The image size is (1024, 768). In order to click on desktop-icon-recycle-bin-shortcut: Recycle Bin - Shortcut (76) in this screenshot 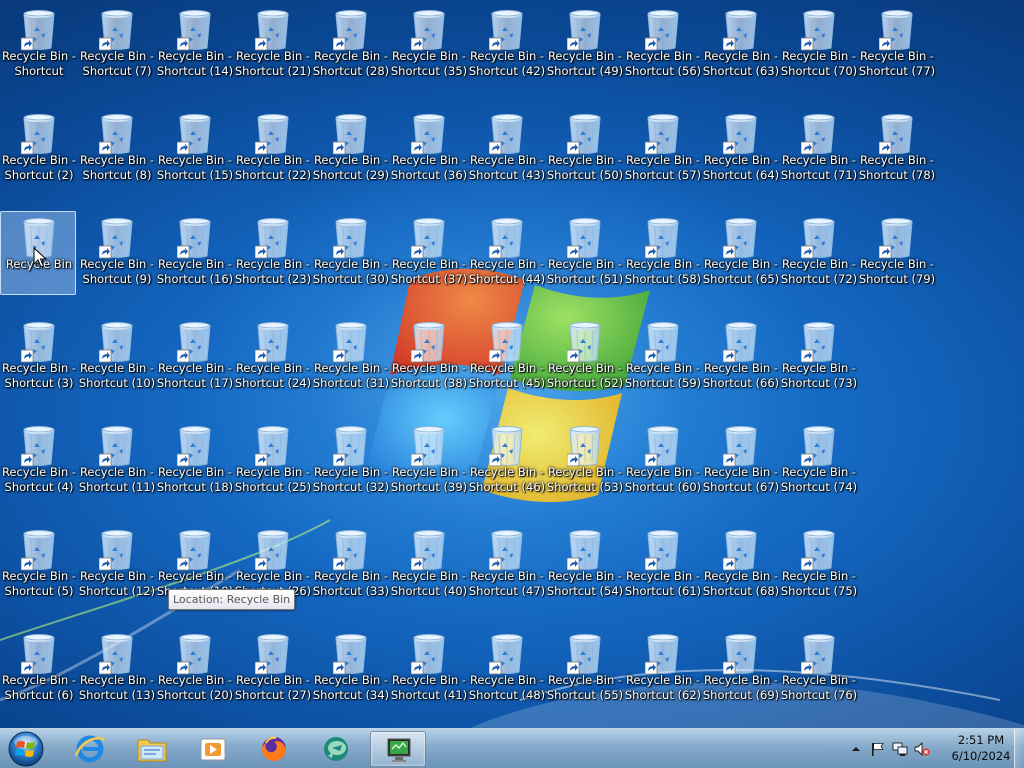, I will do `click(818, 669)`.